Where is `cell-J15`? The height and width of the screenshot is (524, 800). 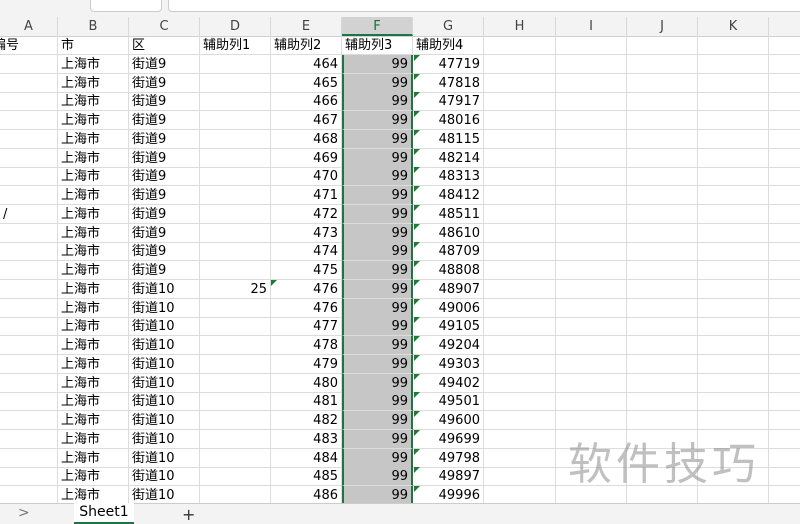 cell-J15 is located at coordinates (662, 308).